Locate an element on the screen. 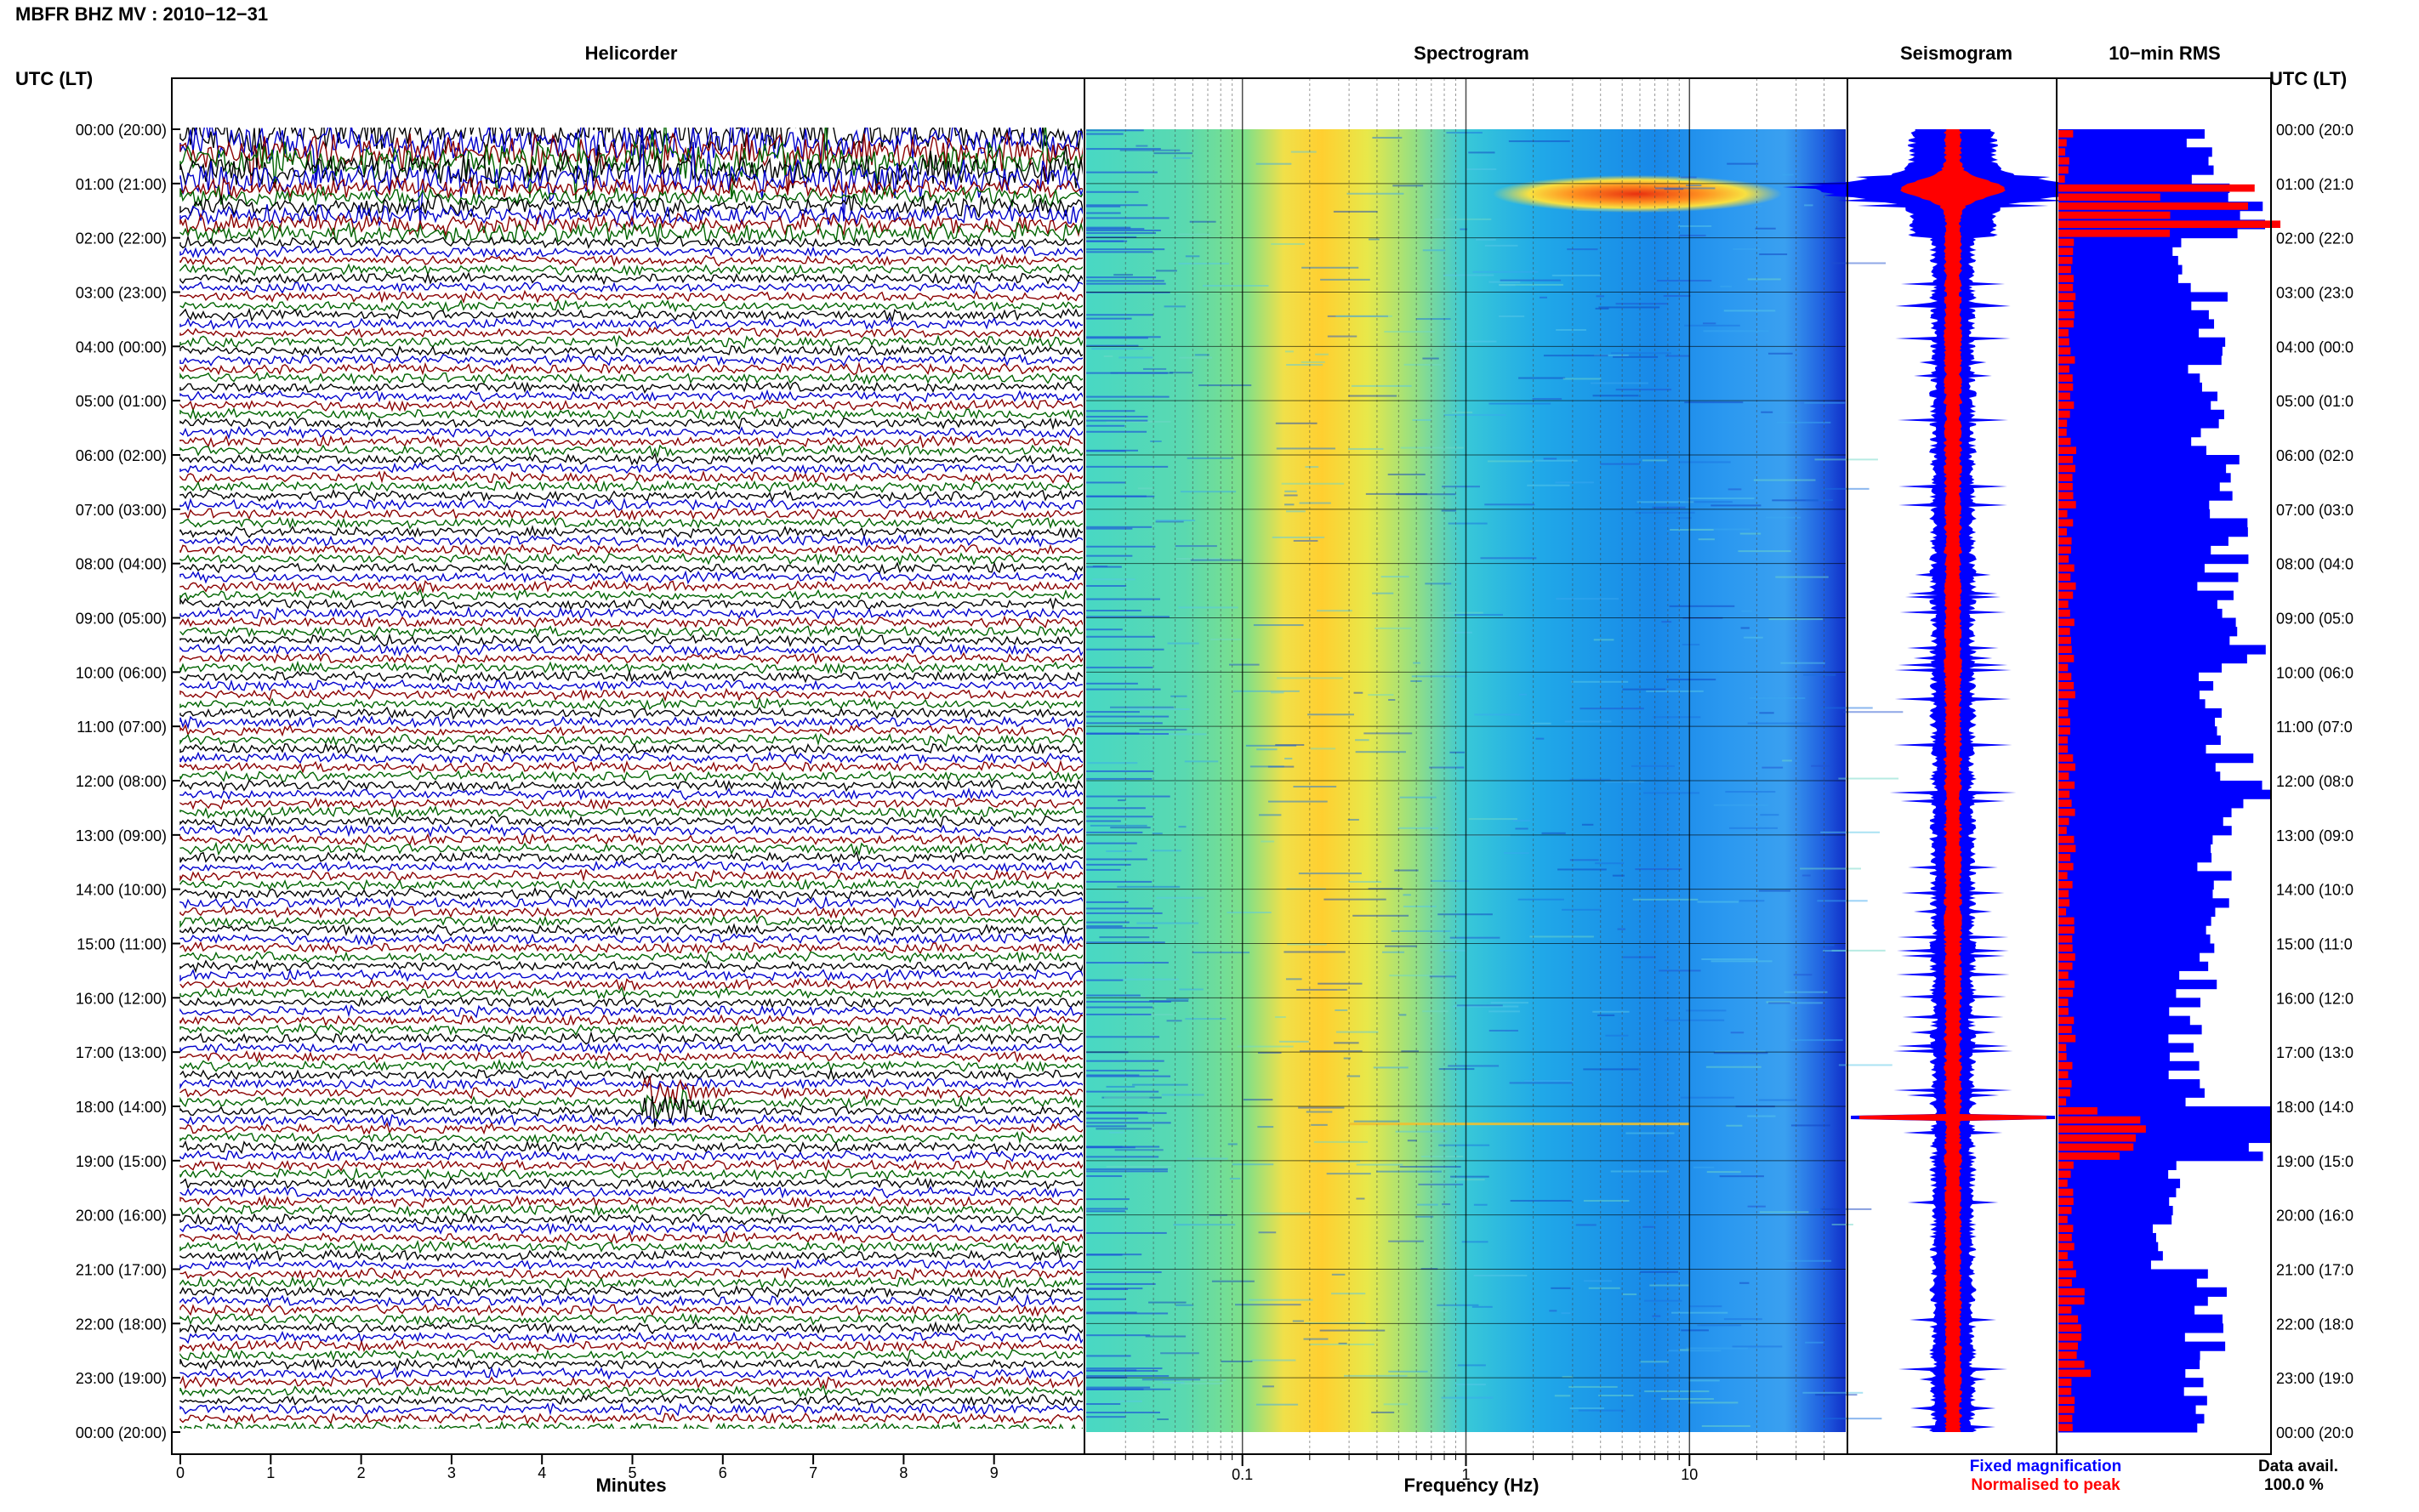 Image resolution: width=2419 pixels, height=1512 pixels. right-time-label: 09:00 (05:0 is located at coordinates (2315, 619).